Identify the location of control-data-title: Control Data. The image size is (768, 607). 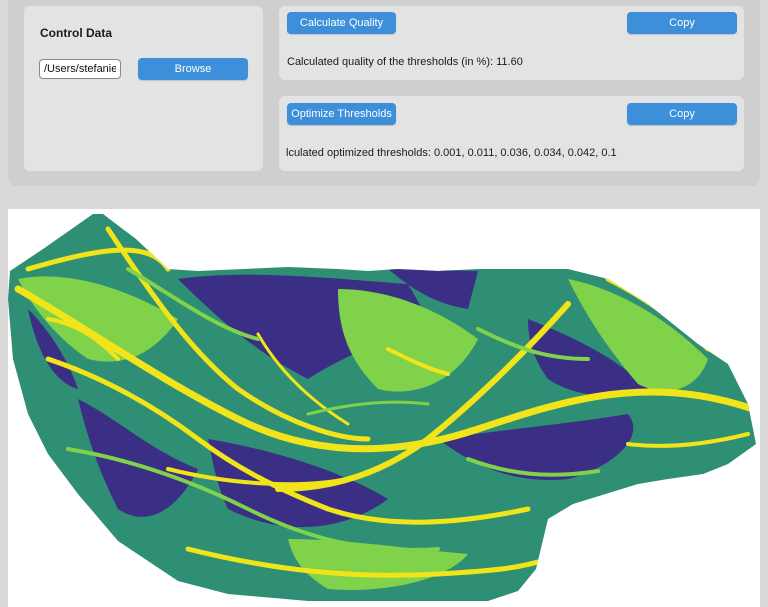
(76, 33).